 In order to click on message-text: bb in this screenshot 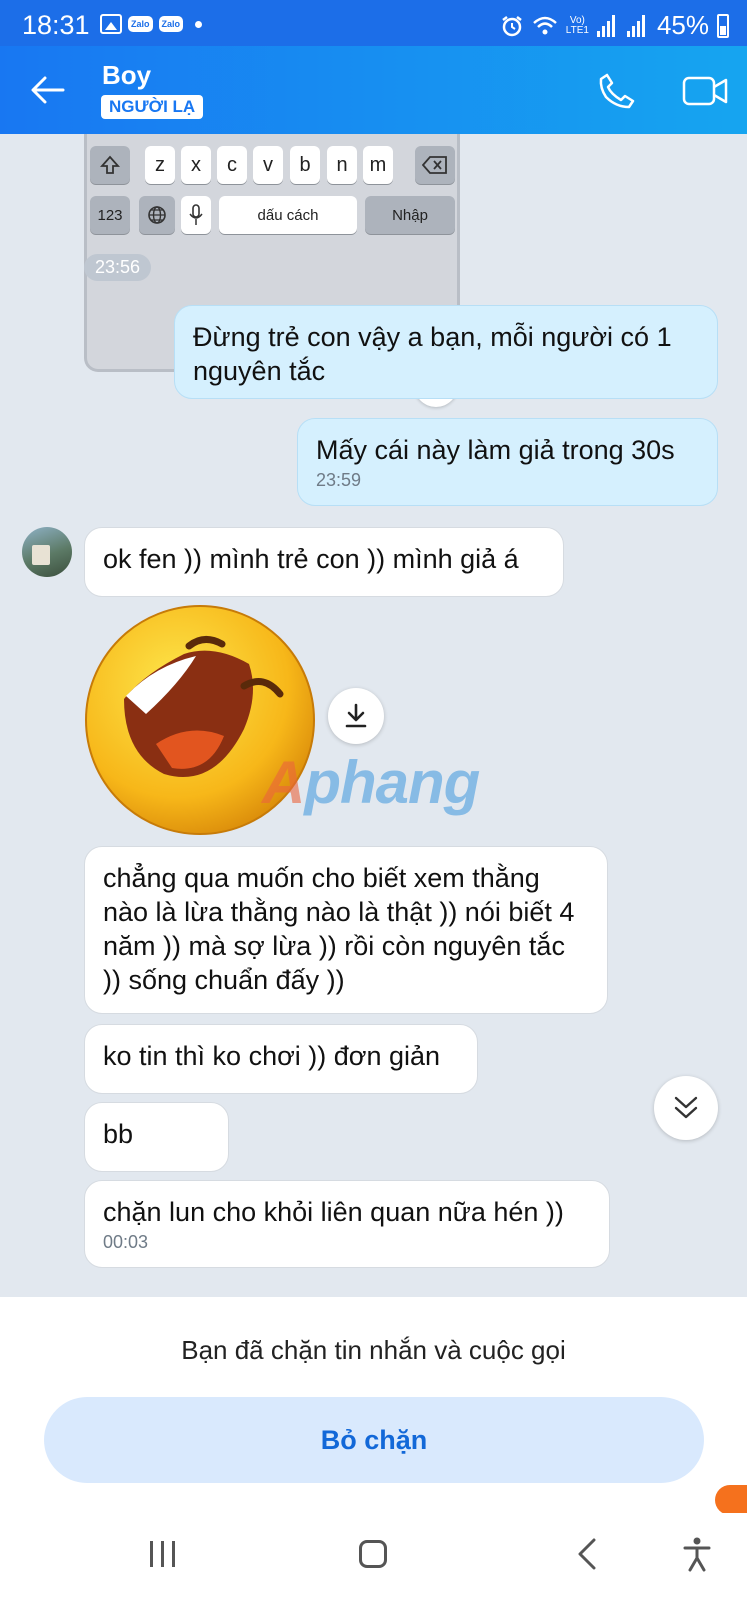, I will do `click(118, 1134)`.